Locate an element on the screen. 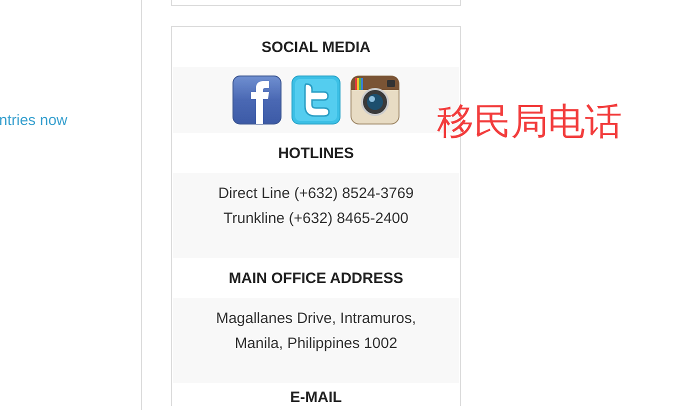 The image size is (678, 410). section-heading: SOCIAL MEDIA is located at coordinates (316, 48).